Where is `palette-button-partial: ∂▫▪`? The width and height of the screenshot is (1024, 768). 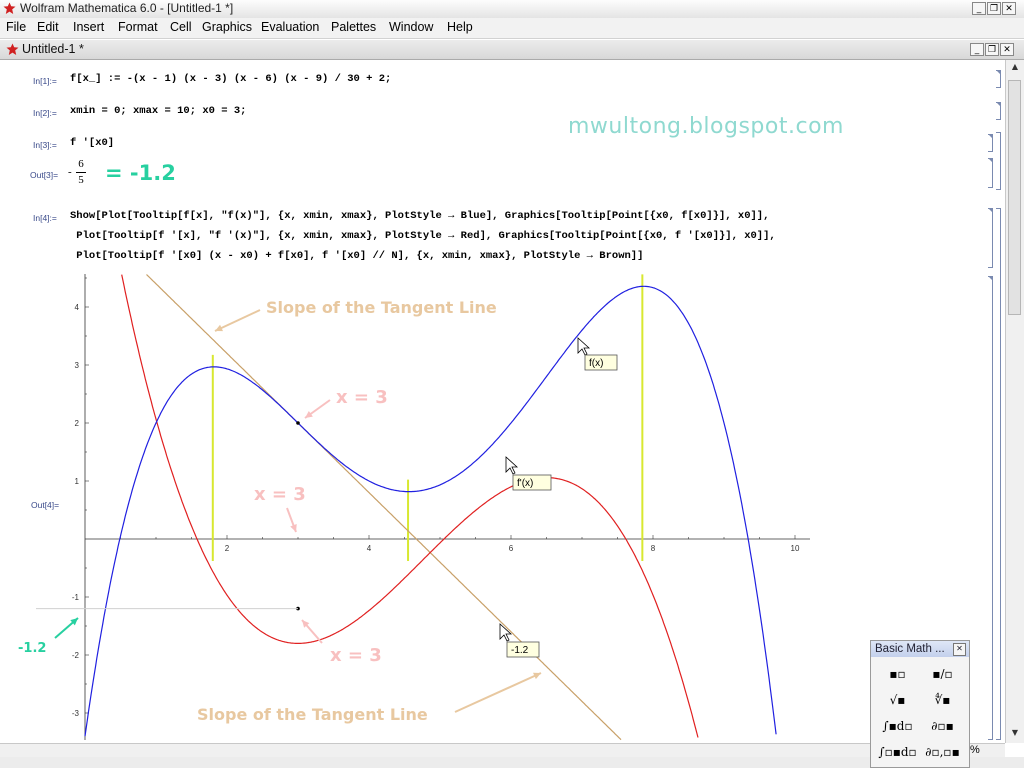
palette-button-partial: ∂▫▪ is located at coordinates (942, 726).